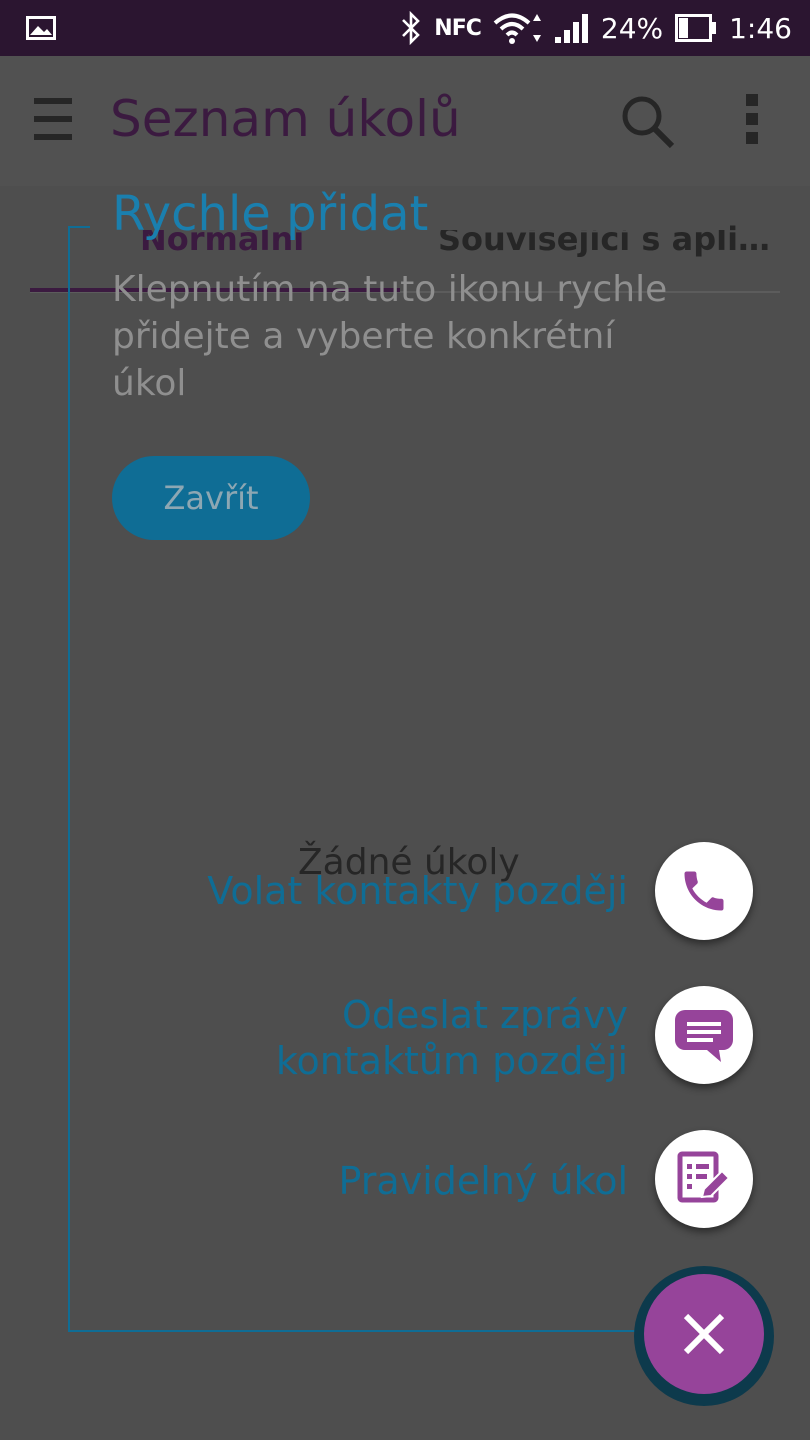  What do you see at coordinates (760, 28) in the screenshot?
I see `clock: 1:46` at bounding box center [760, 28].